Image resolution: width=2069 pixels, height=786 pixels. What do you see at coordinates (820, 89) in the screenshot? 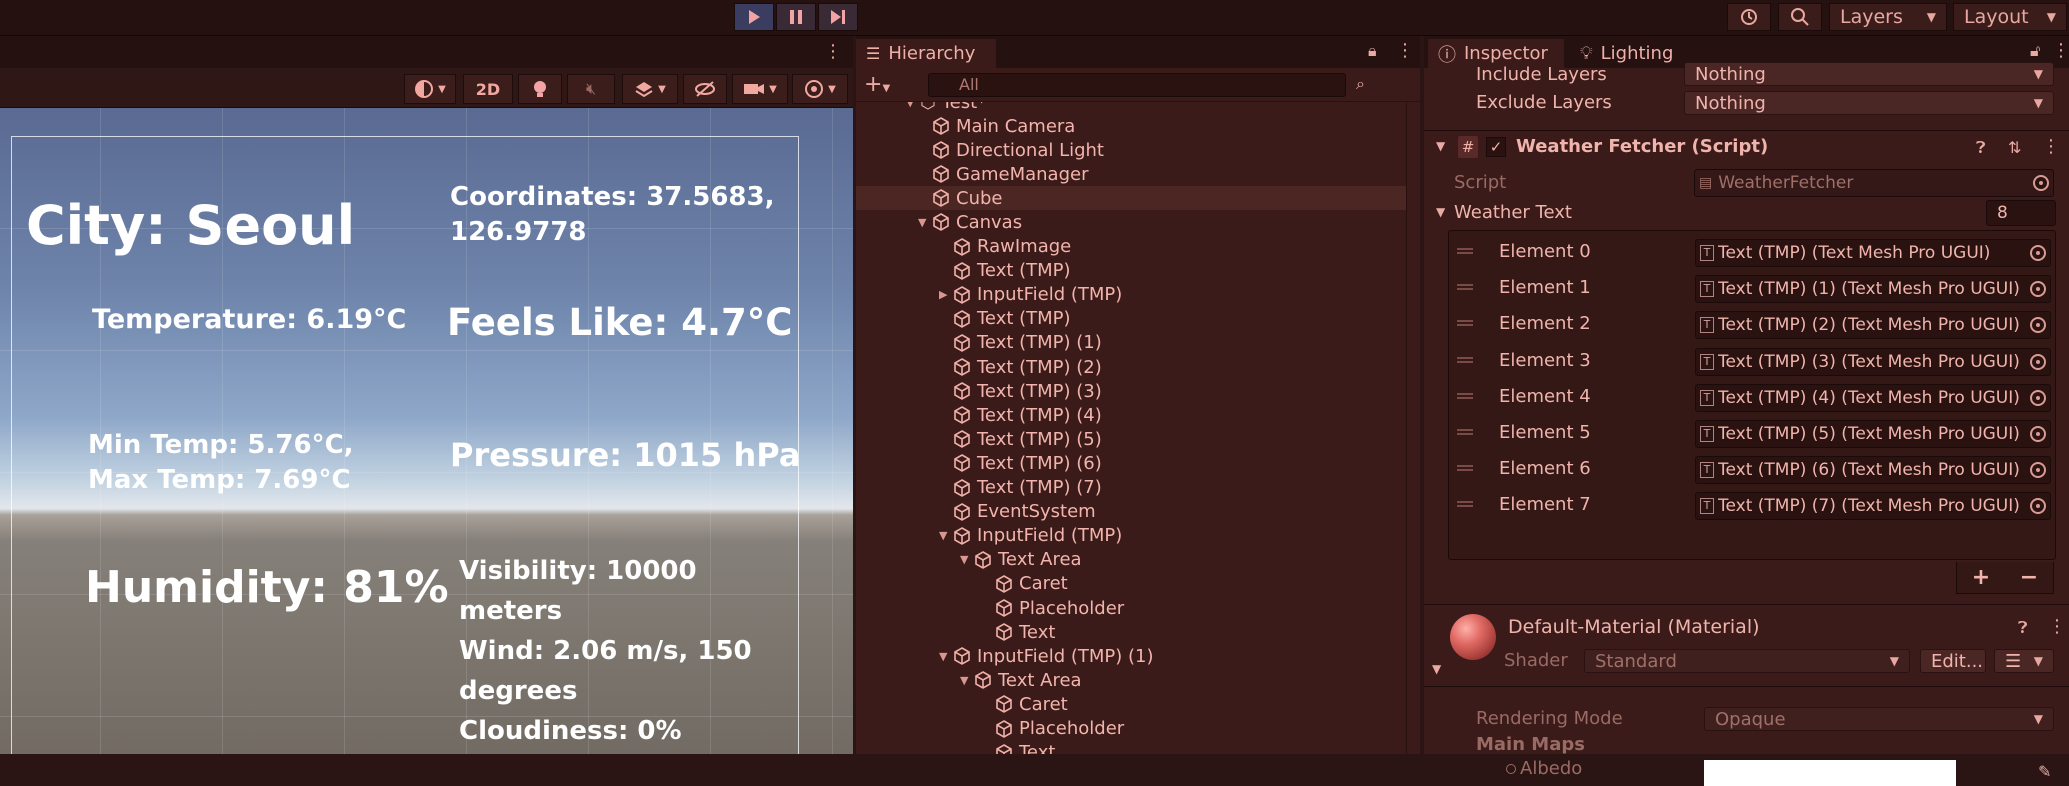
I see `gizmos-dropdown: ▼` at bounding box center [820, 89].